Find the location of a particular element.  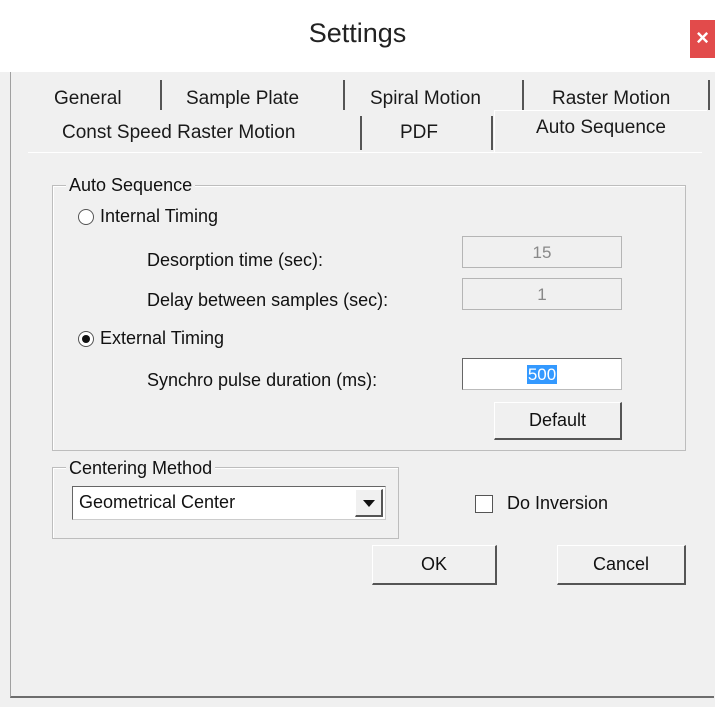

external-timing-radio is located at coordinates (86, 339).